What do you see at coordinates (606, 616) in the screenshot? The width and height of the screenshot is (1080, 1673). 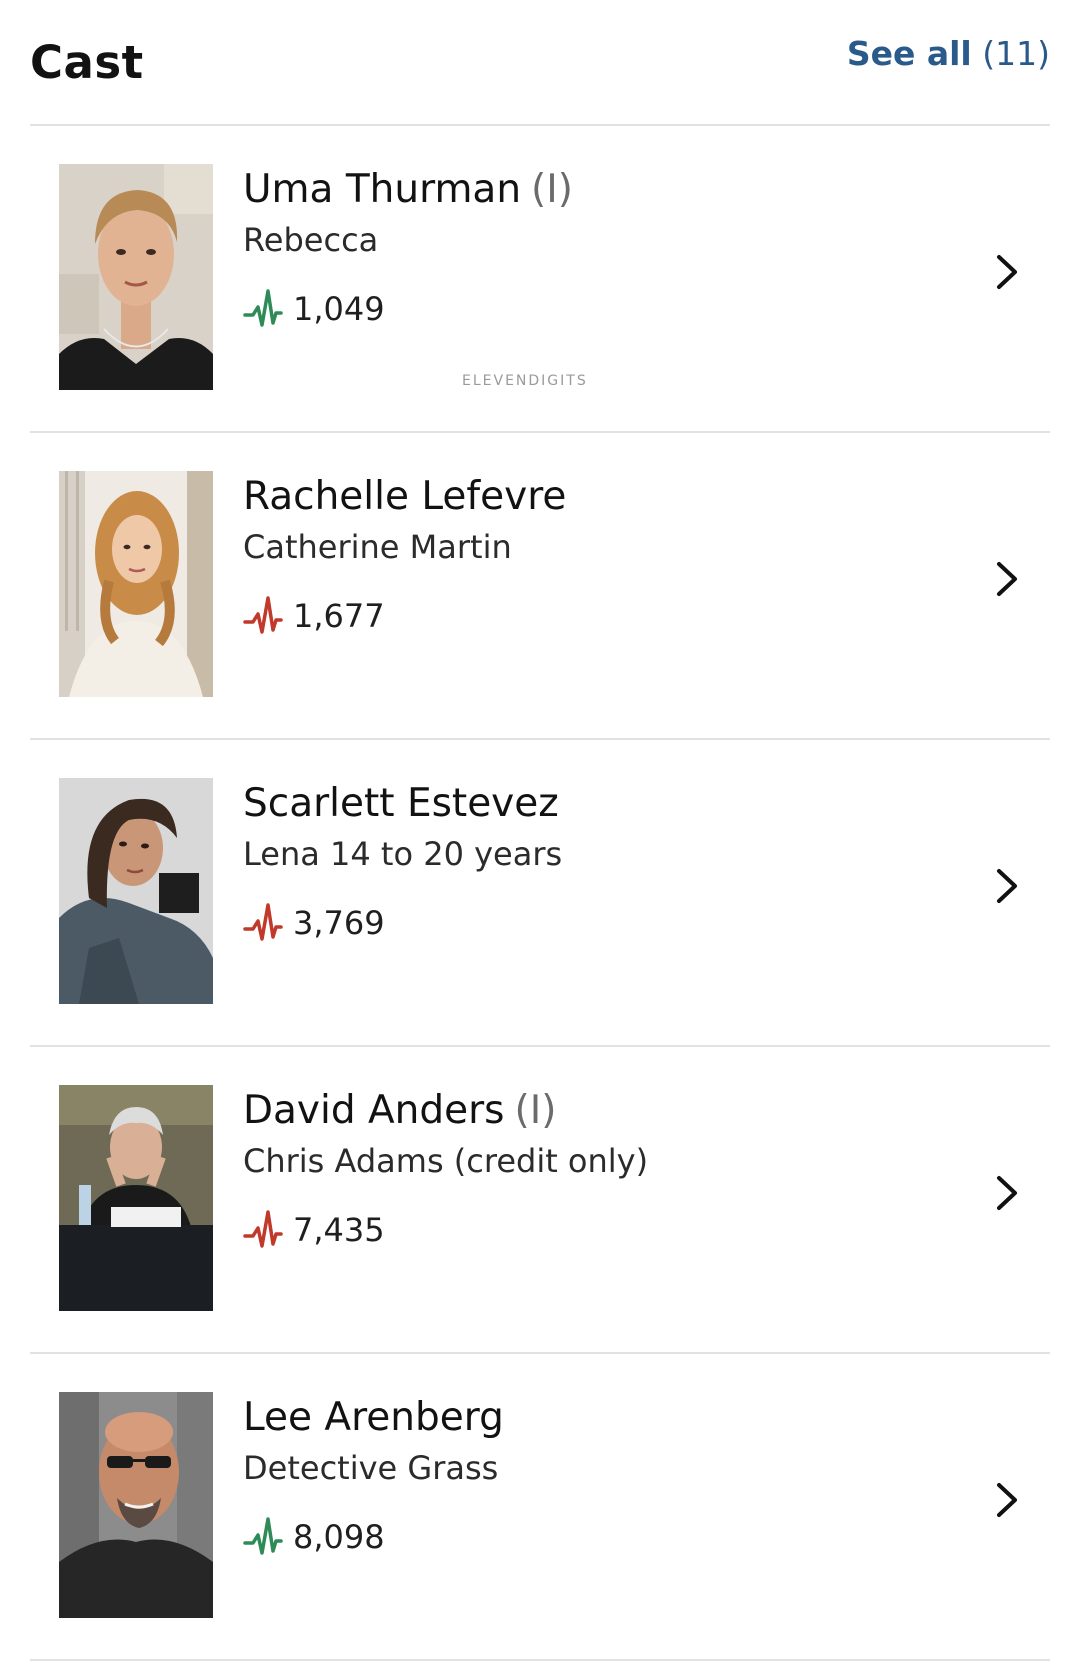 I see `starmeter: 1,677` at bounding box center [606, 616].